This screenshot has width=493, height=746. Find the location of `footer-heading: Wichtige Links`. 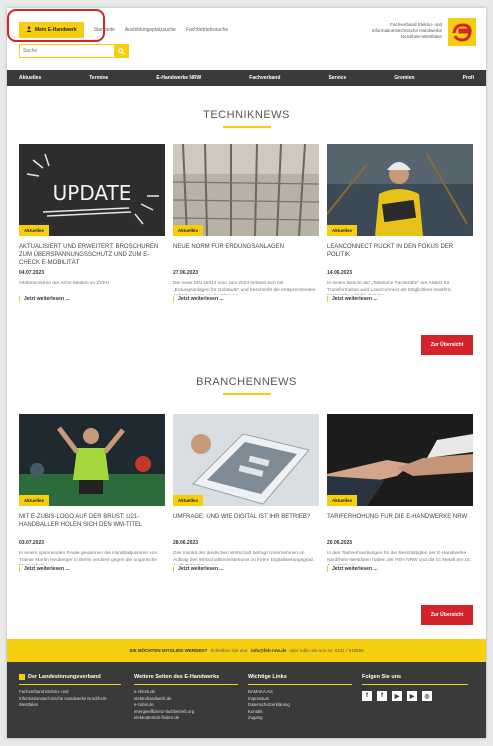

footer-heading: Wichtige Links is located at coordinates (300, 679).